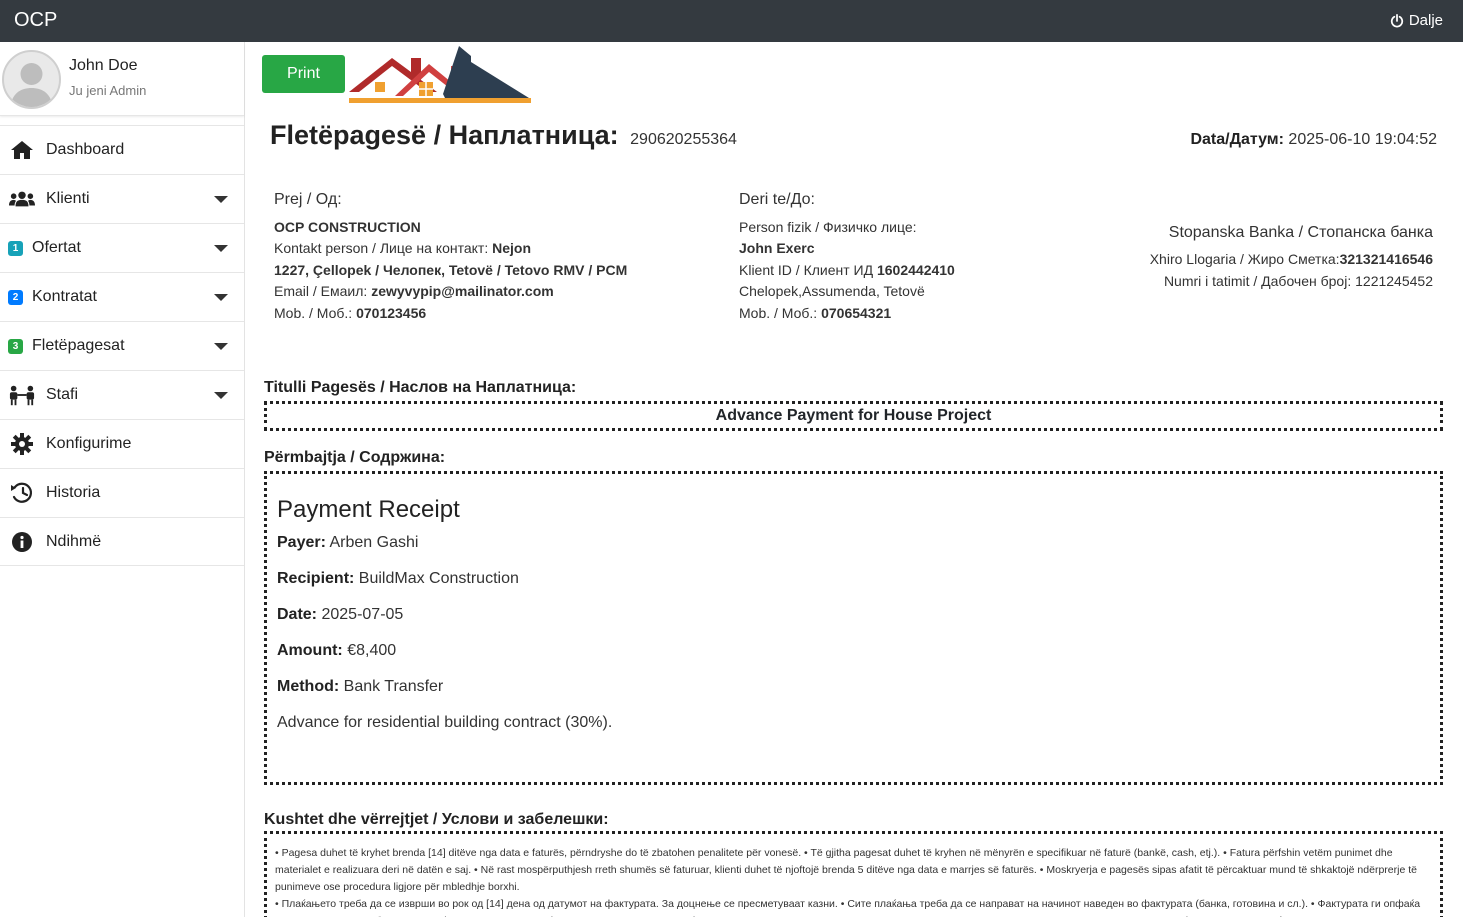 The image size is (1463, 917). What do you see at coordinates (372, 650) in the screenshot?
I see `amount-value: €8,400` at bounding box center [372, 650].